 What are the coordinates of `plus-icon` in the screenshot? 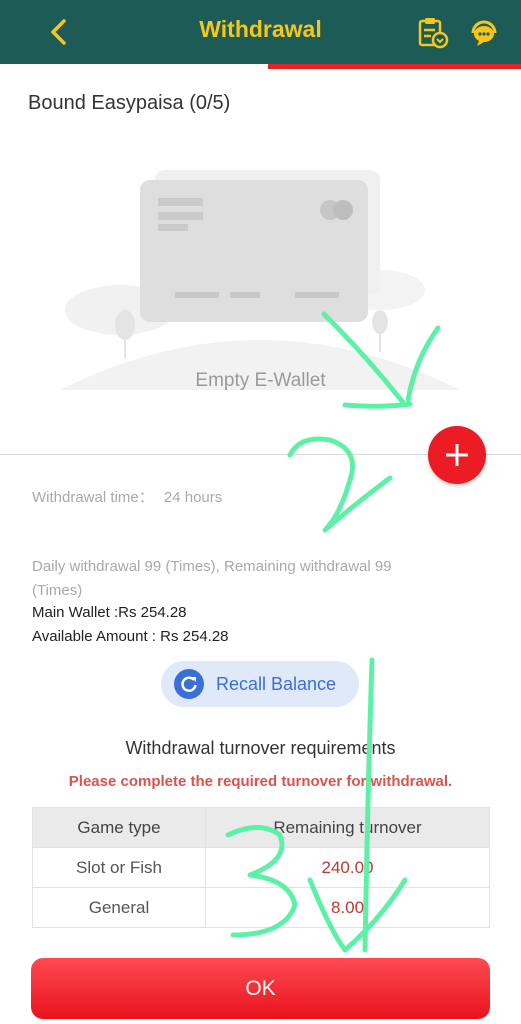 It's located at (457, 455).